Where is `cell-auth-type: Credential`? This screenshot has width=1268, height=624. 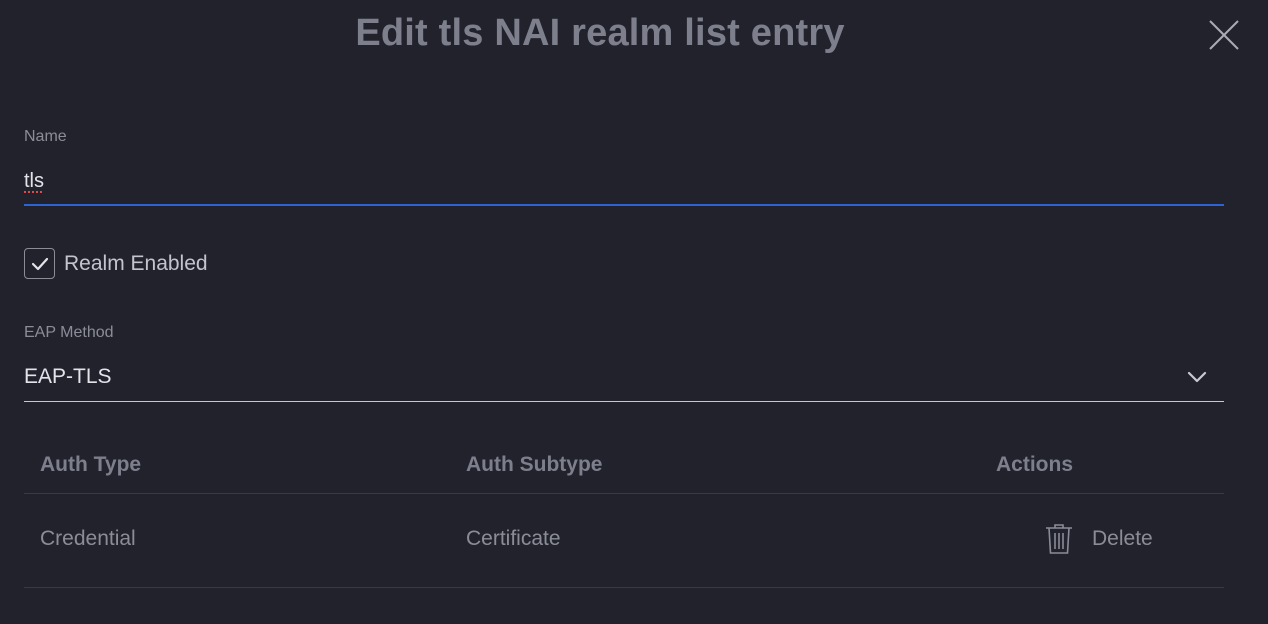 cell-auth-type: Credential is located at coordinates (88, 538).